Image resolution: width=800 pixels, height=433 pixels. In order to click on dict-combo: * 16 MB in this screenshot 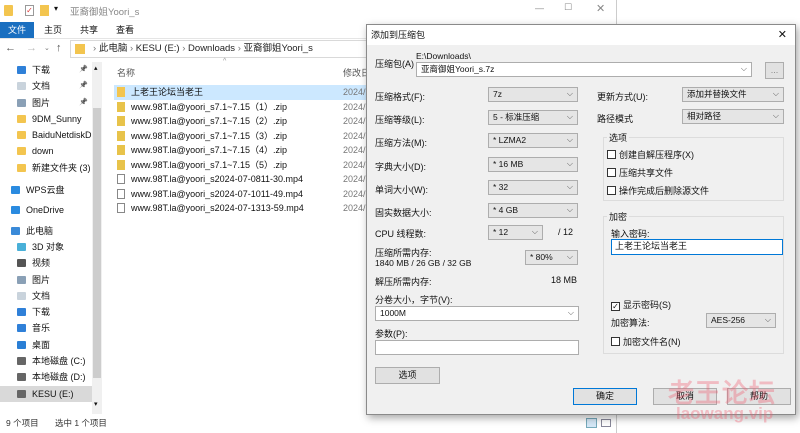, I will do `click(533, 164)`.